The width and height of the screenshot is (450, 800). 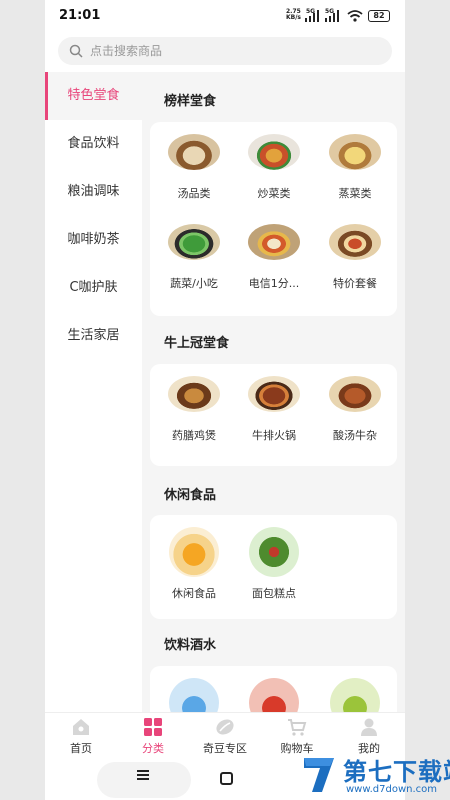 I want to click on tea-drink-image, so click(x=355, y=695).